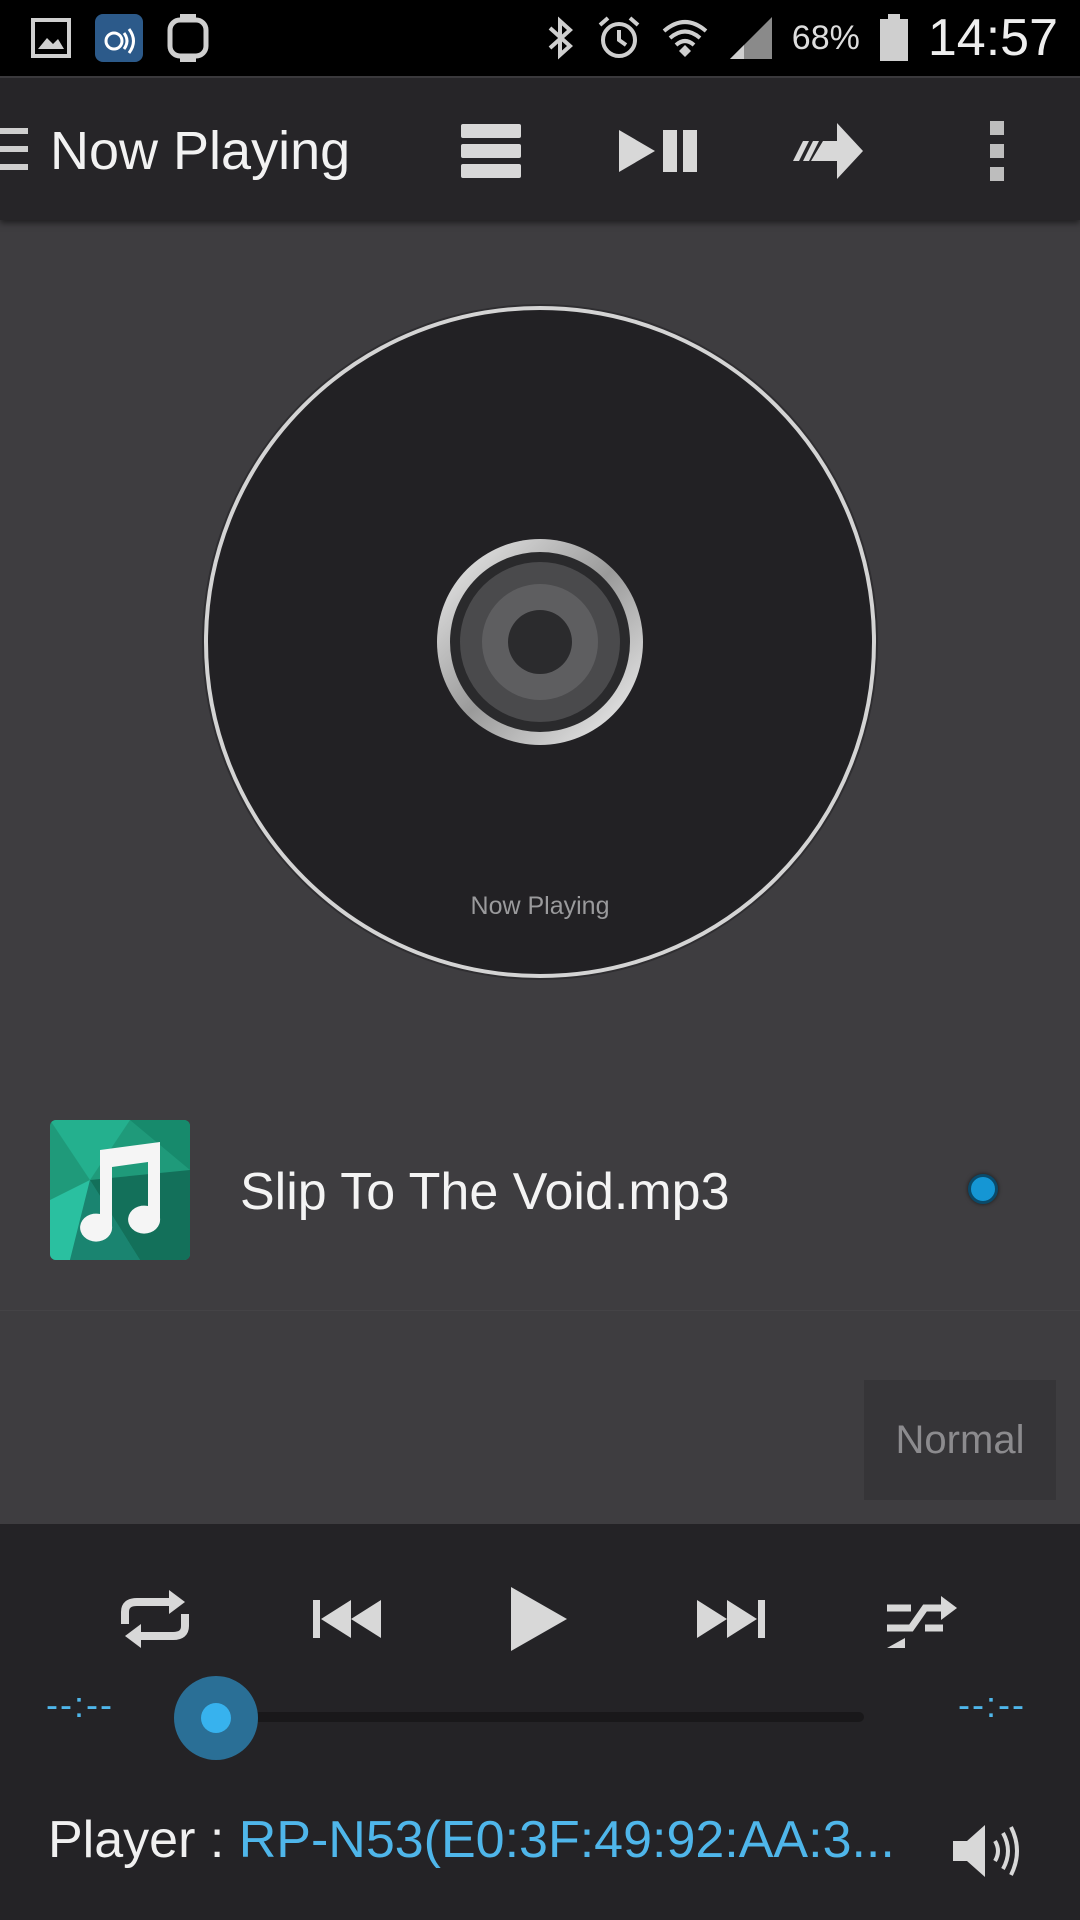 This screenshot has width=1080, height=1920. What do you see at coordinates (15, 149) in the screenshot?
I see `drawer-menu-icon` at bounding box center [15, 149].